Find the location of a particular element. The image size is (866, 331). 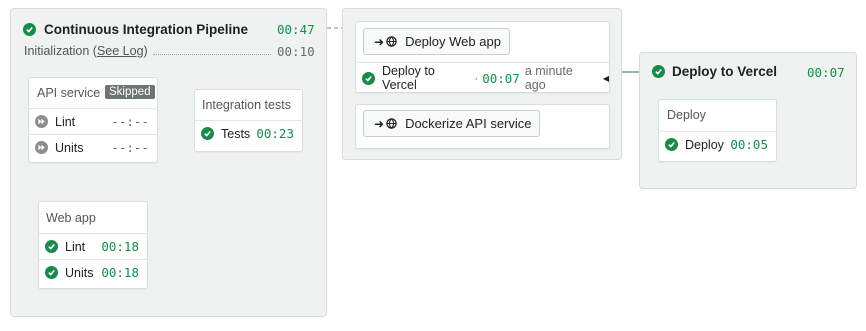

job-row-units: Units 00:18 is located at coordinates (93, 272).